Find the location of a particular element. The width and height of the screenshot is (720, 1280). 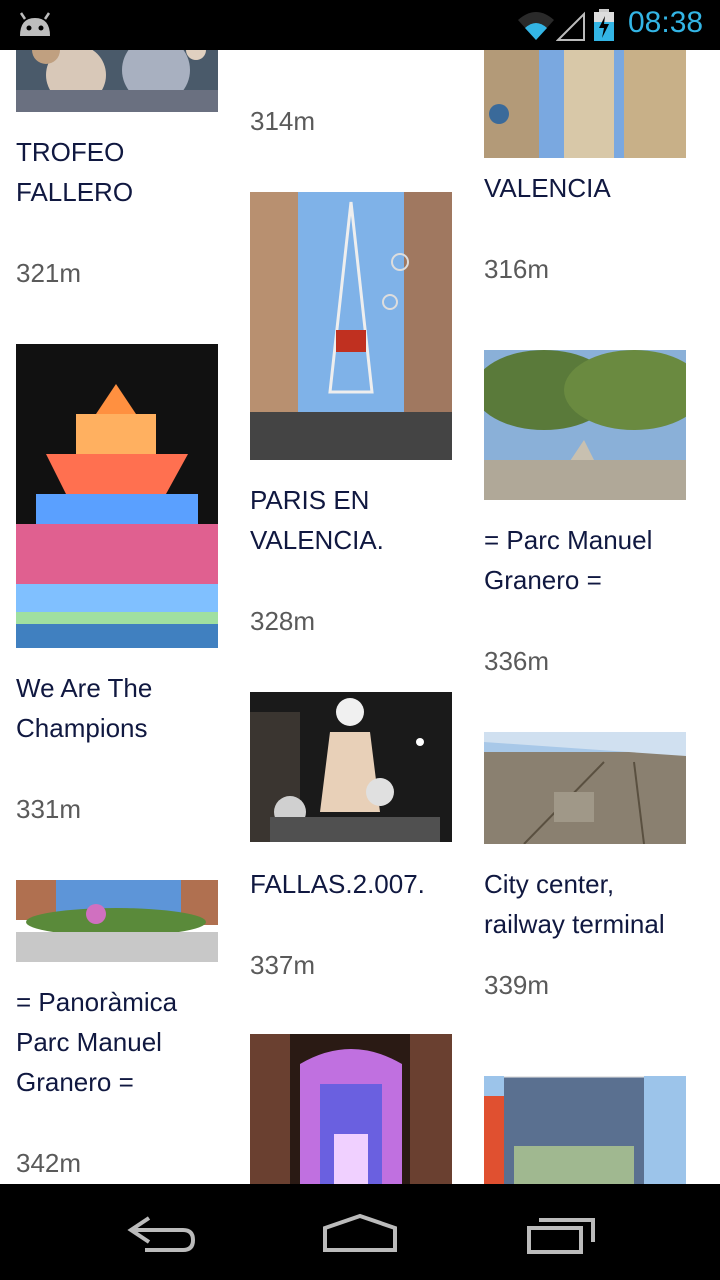

photo-distance: 328m is located at coordinates (283, 621).